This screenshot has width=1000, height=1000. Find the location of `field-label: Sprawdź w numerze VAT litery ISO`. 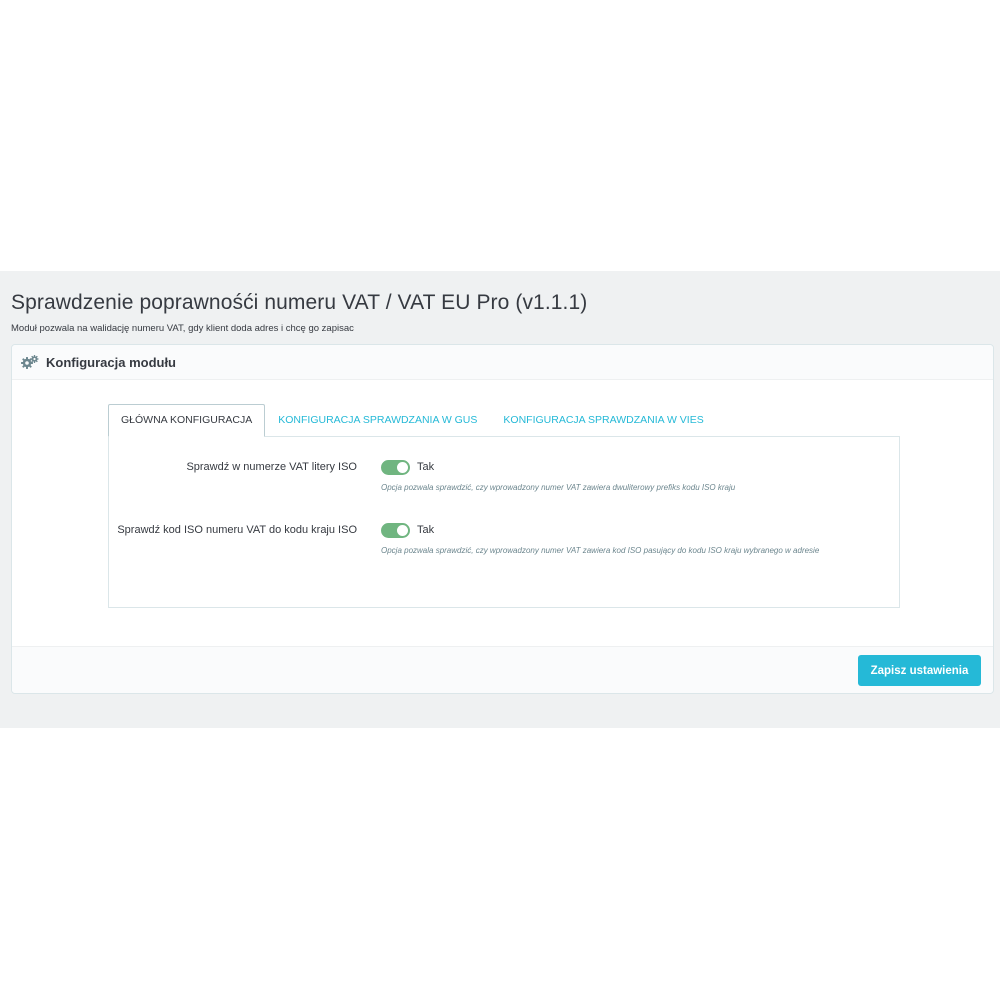

field-label: Sprawdź w numerze VAT litery ISO is located at coordinates (271, 467).